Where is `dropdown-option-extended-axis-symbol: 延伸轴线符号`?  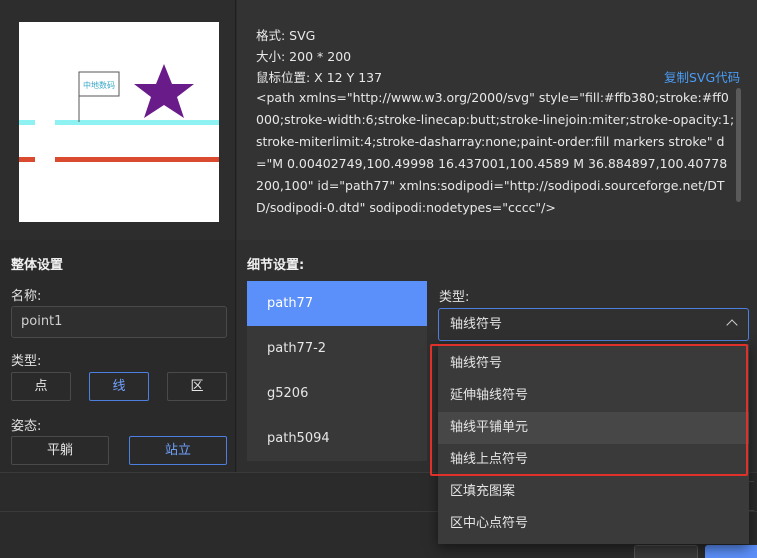 dropdown-option-extended-axis-symbol: 延伸轴线符号 is located at coordinates (593, 396).